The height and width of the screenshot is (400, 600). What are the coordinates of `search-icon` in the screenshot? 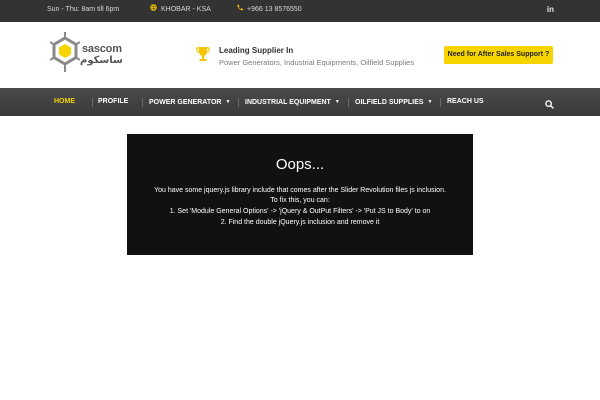 It's located at (549, 102).